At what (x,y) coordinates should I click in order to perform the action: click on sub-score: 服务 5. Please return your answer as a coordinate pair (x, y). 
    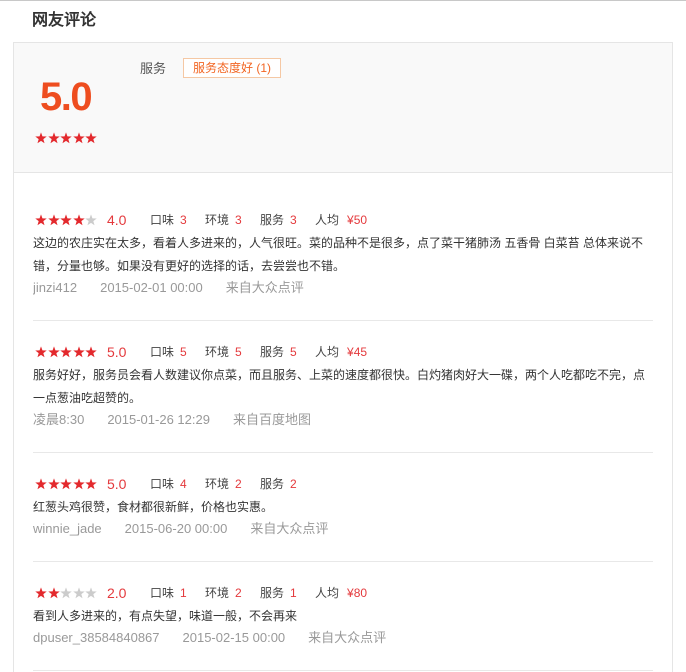
    Looking at the image, I should click on (287, 352).